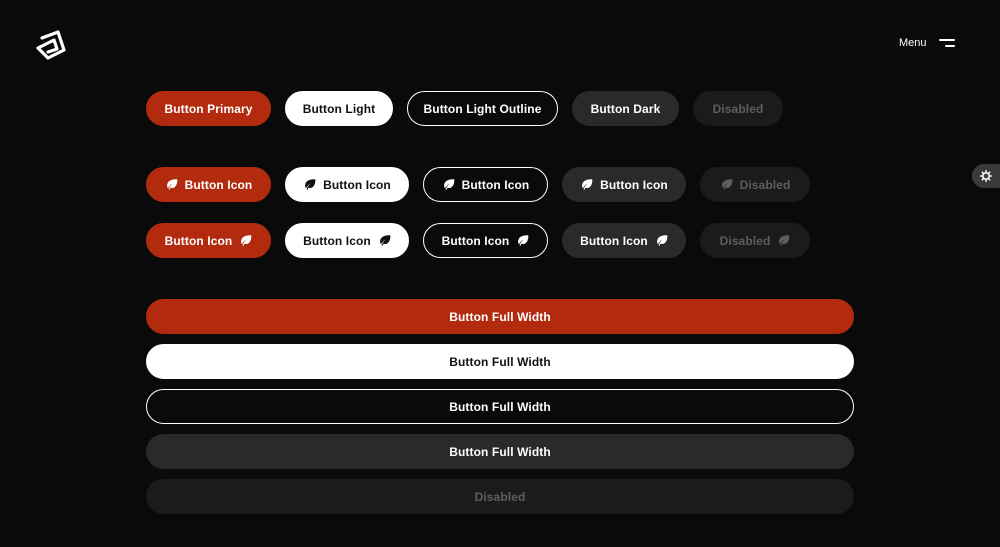 The width and height of the screenshot is (1000, 547). I want to click on button-icon-trailing-dark: Button Icon, so click(624, 240).